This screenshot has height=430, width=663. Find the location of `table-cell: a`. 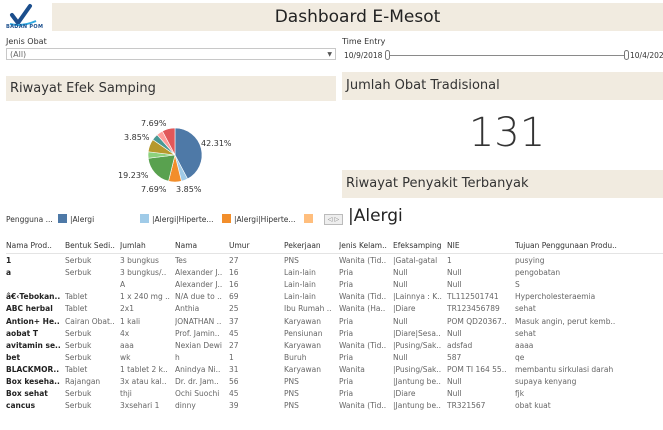

table-cell: a is located at coordinates (9, 273).